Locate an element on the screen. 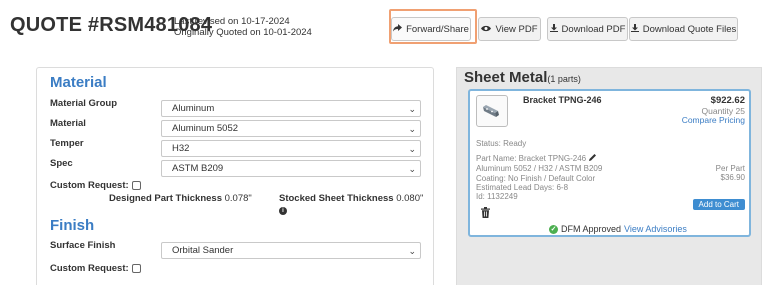  spec-value: ASTM B209 is located at coordinates (198, 168).